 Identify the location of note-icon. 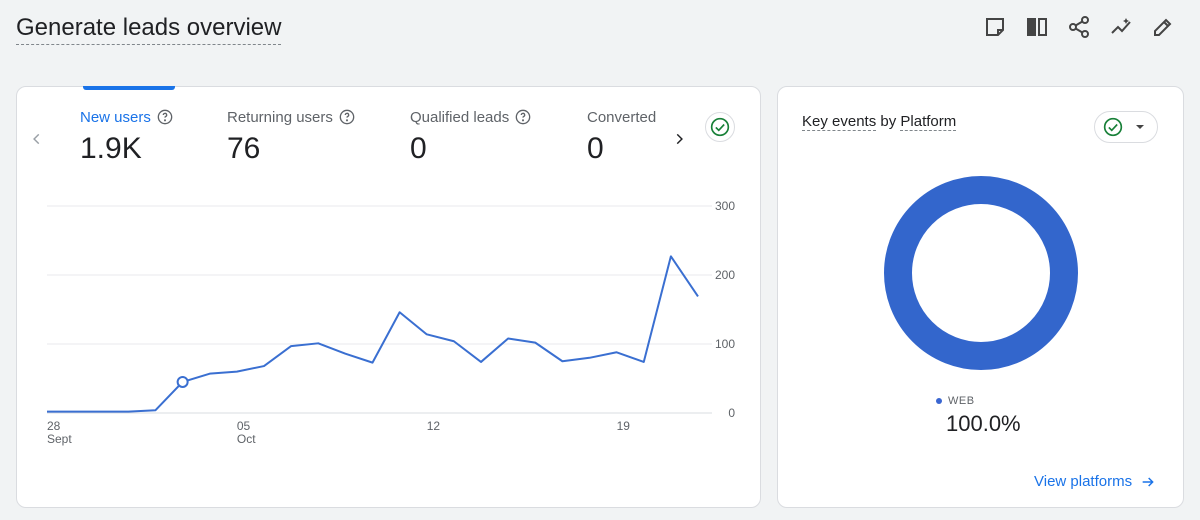
(995, 27).